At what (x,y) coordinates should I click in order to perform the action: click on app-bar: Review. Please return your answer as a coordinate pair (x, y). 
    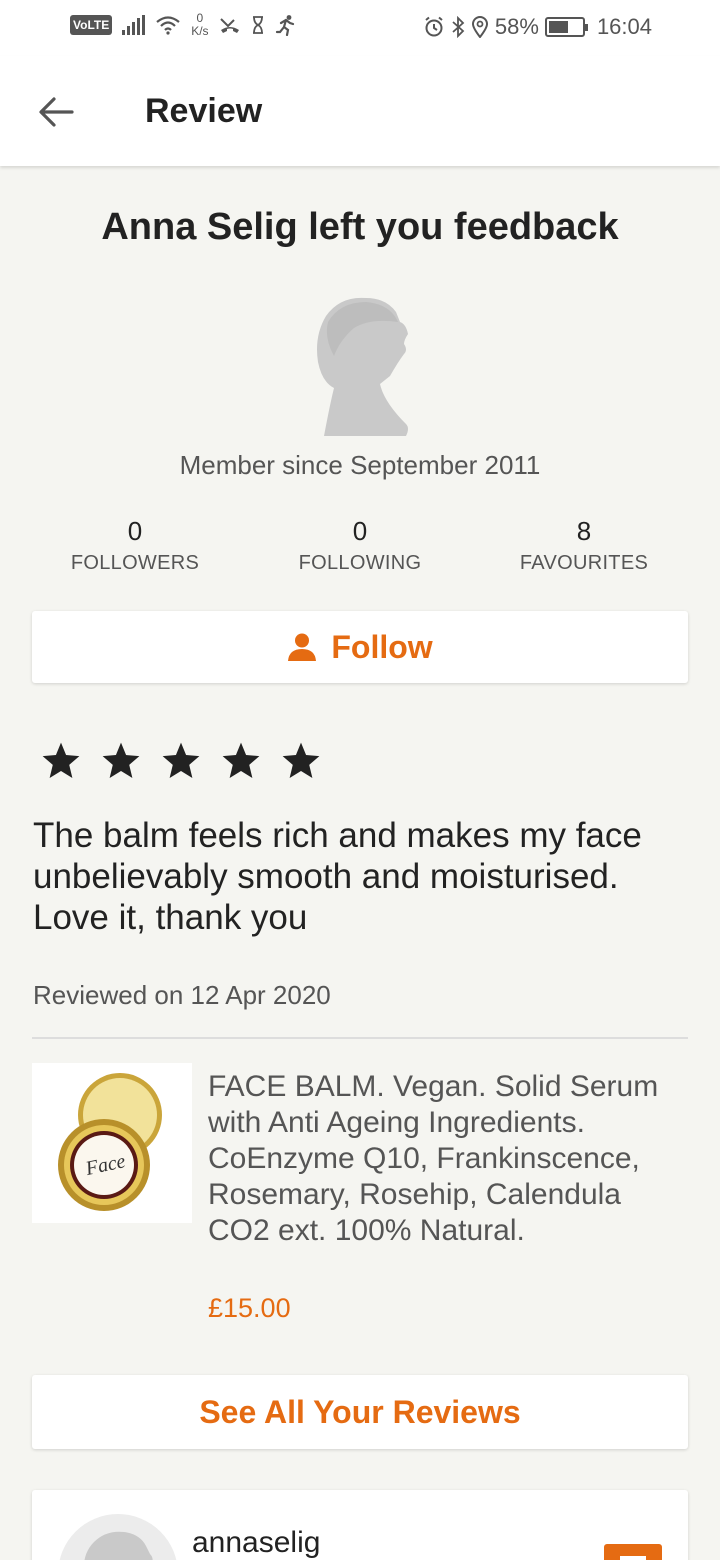
    Looking at the image, I should click on (360, 111).